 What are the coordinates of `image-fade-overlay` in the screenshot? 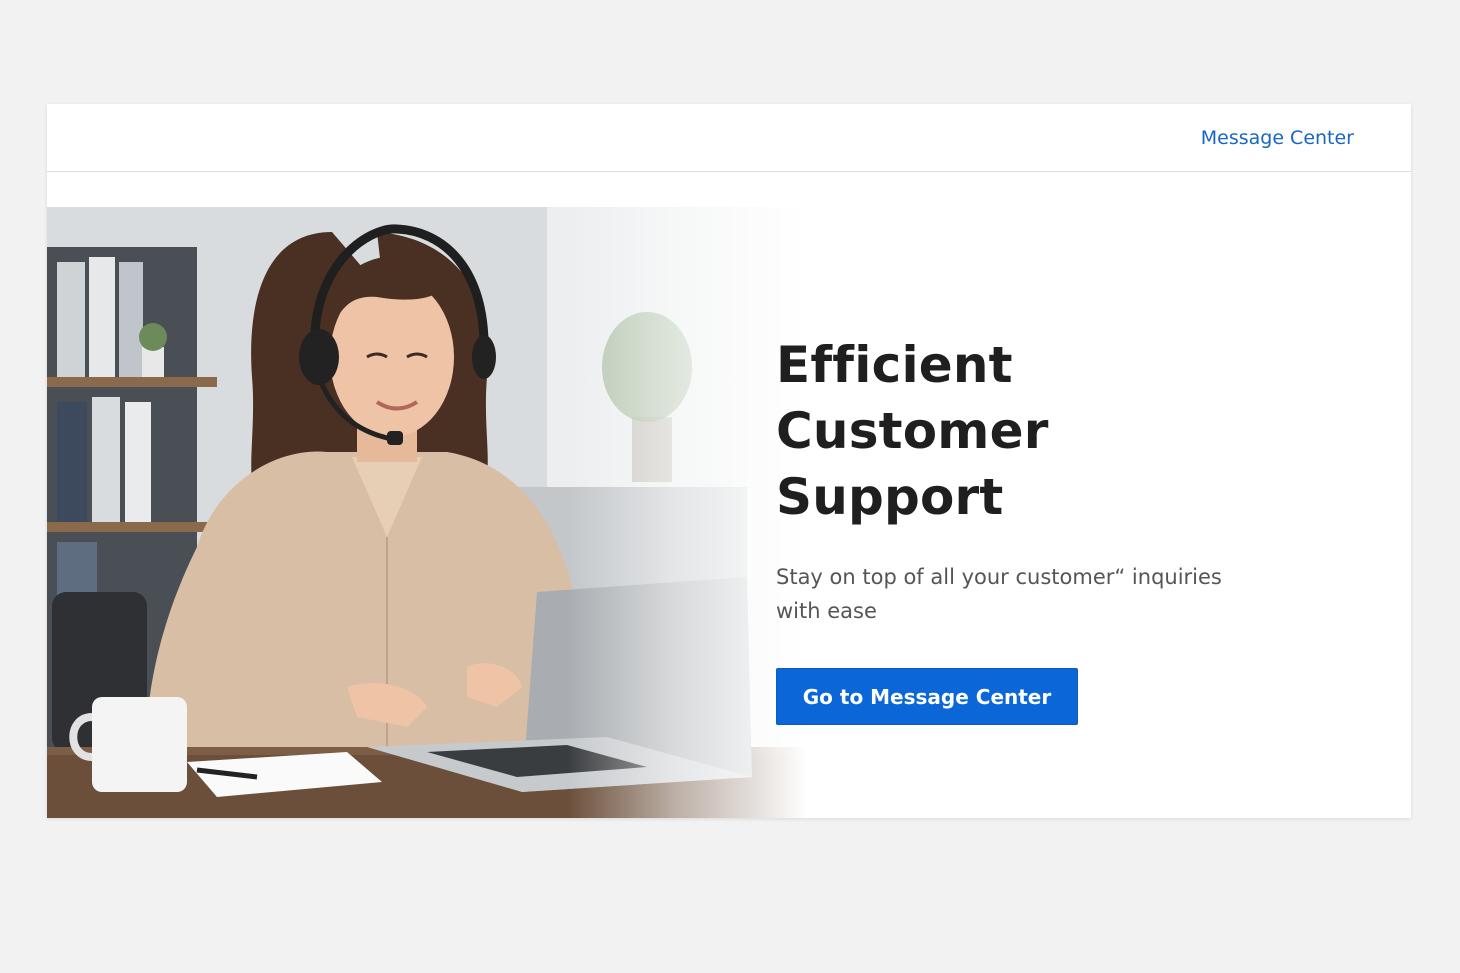 It's located at (687, 512).